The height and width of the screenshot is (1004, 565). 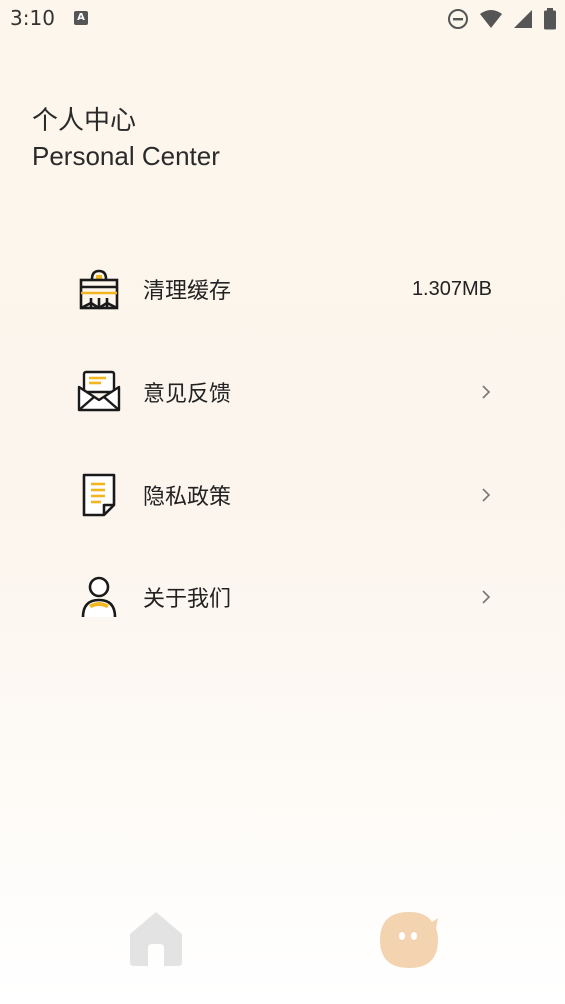 What do you see at coordinates (282, 949) in the screenshot?
I see `bottom-navigation` at bounding box center [282, 949].